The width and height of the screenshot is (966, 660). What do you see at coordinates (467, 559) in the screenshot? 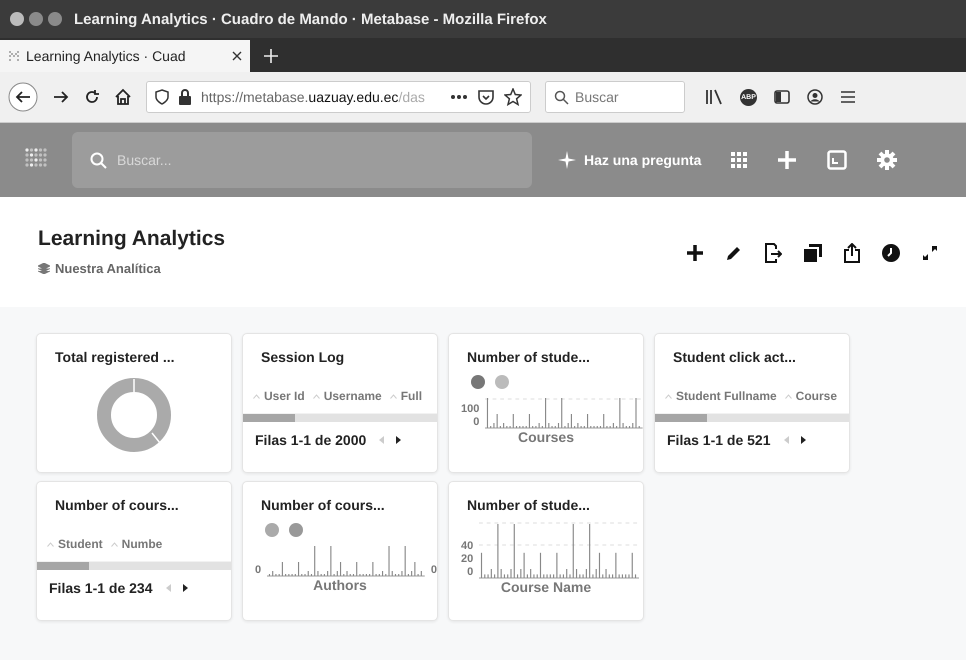
I see `axis-tick-label: 20` at bounding box center [467, 559].